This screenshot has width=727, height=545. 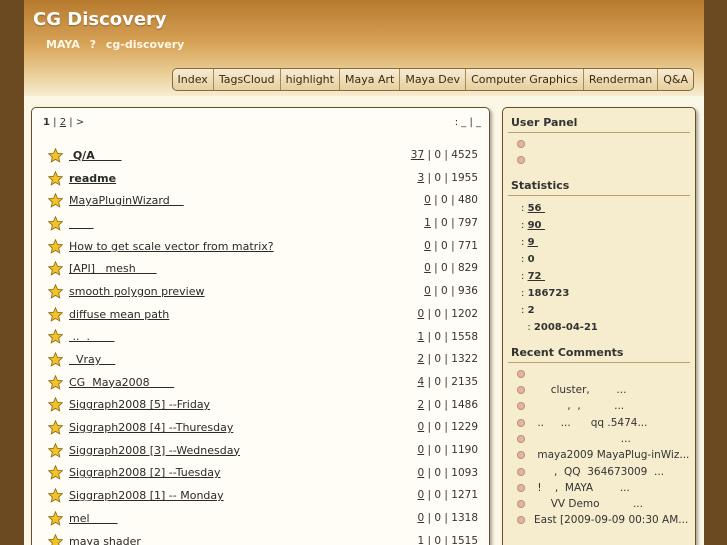 What do you see at coordinates (451, 539) in the screenshot?
I see `topic-counts: | 0 | 1515` at bounding box center [451, 539].